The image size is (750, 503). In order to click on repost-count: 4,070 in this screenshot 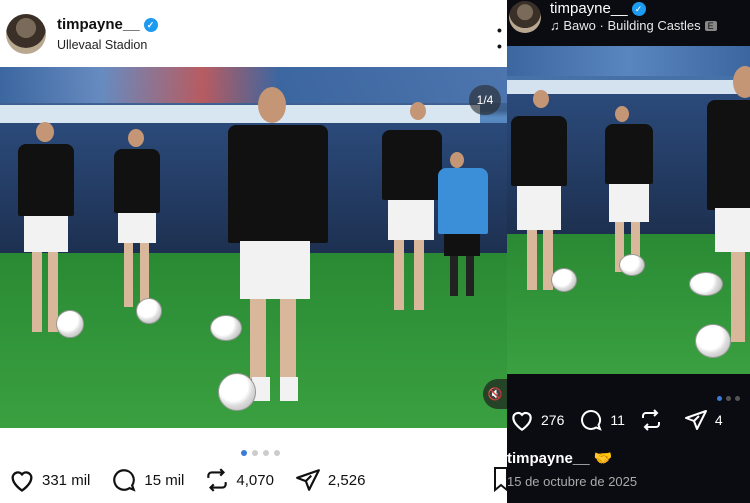, I will do `click(255, 480)`.